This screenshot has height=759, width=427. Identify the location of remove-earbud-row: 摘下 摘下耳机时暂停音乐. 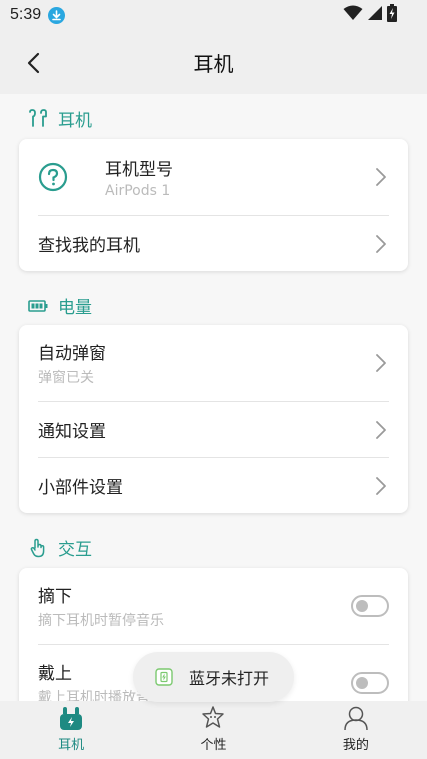
(213, 606).